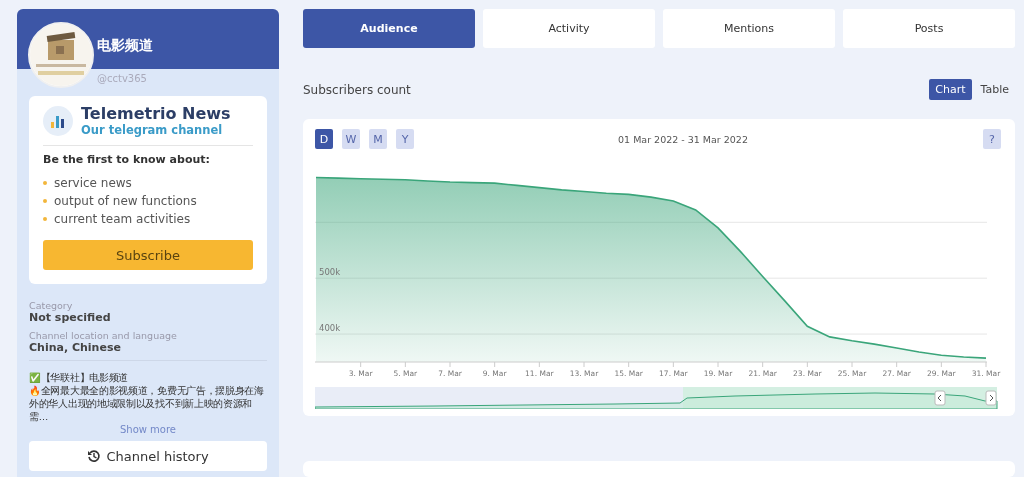 This screenshot has width=1024, height=477. I want to click on subscribe-button: Subscribe, so click(148, 255).